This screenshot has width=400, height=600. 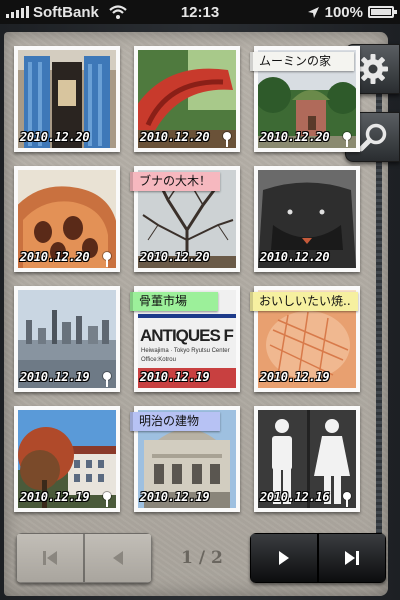 I want to click on photo-caption-tag: 明治の建物, so click(x=175, y=421).